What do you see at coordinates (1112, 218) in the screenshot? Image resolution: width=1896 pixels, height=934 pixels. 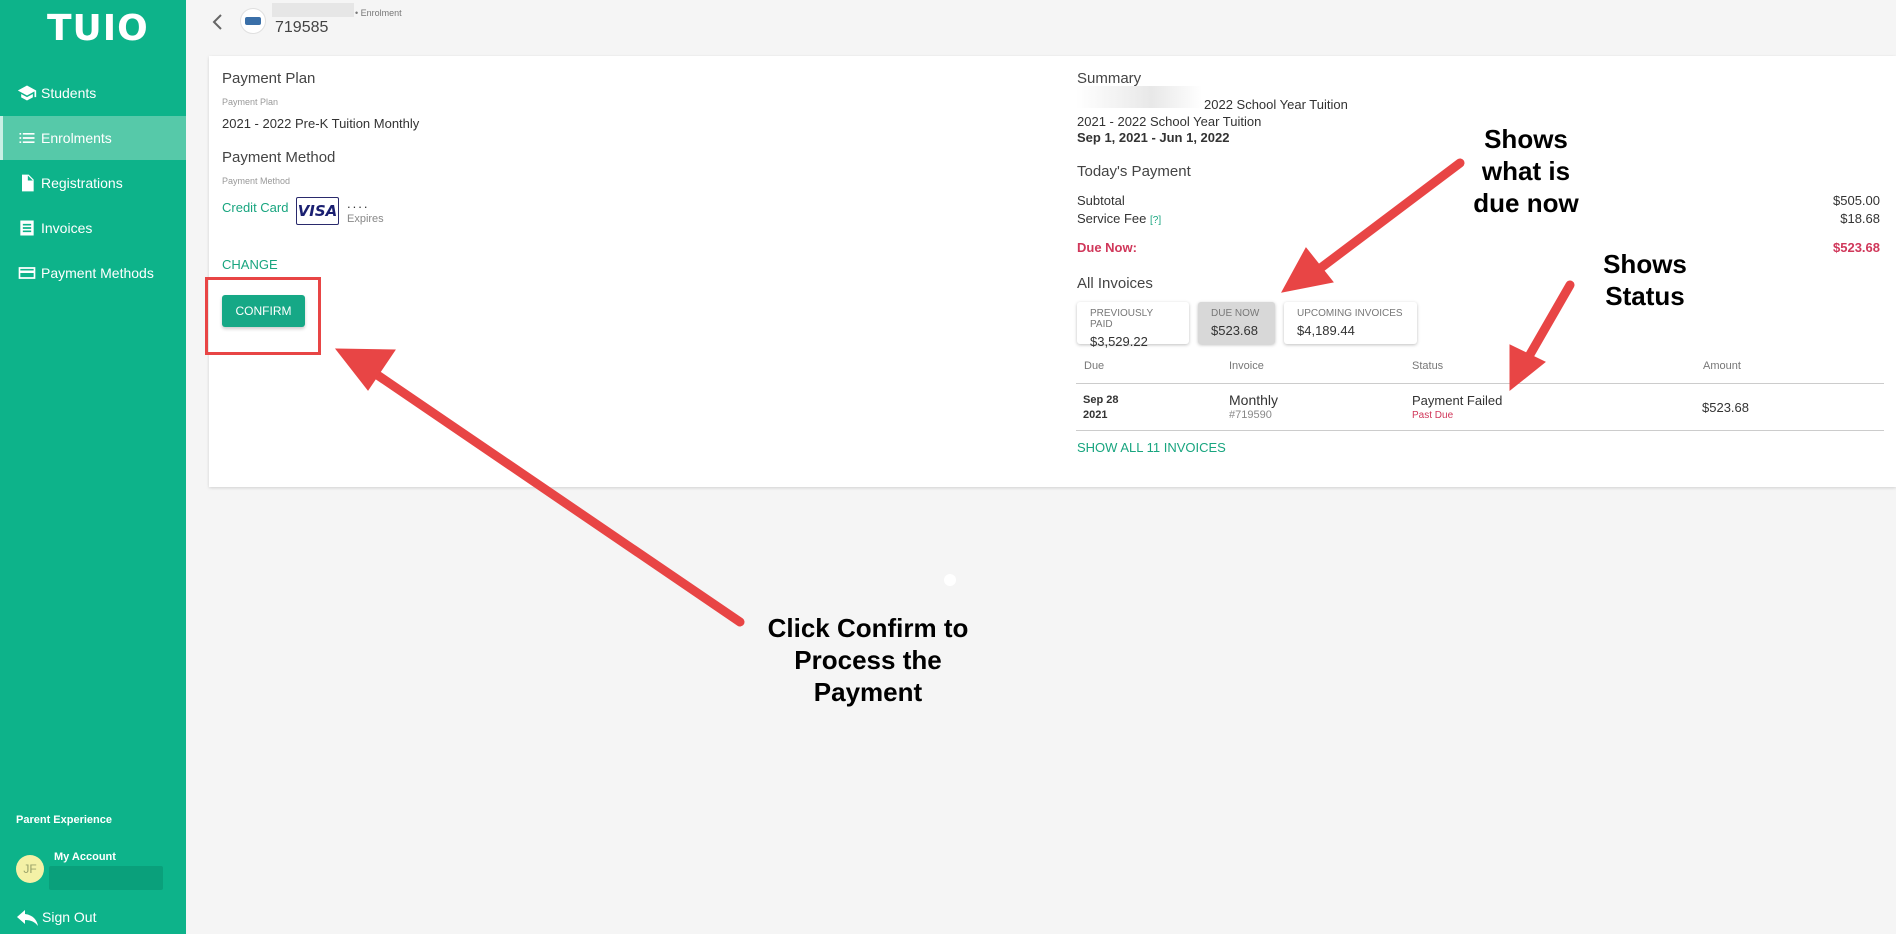 I see `service-fee-label: Service Fee` at bounding box center [1112, 218].